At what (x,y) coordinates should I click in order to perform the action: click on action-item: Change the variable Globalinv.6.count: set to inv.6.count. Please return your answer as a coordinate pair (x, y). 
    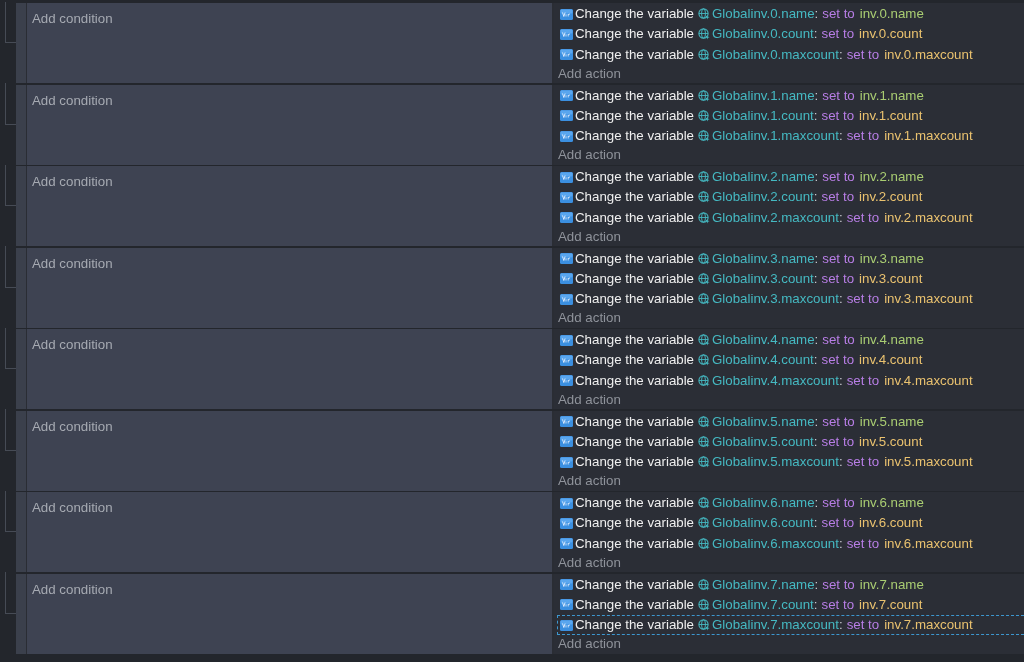
    Looking at the image, I should click on (790, 523).